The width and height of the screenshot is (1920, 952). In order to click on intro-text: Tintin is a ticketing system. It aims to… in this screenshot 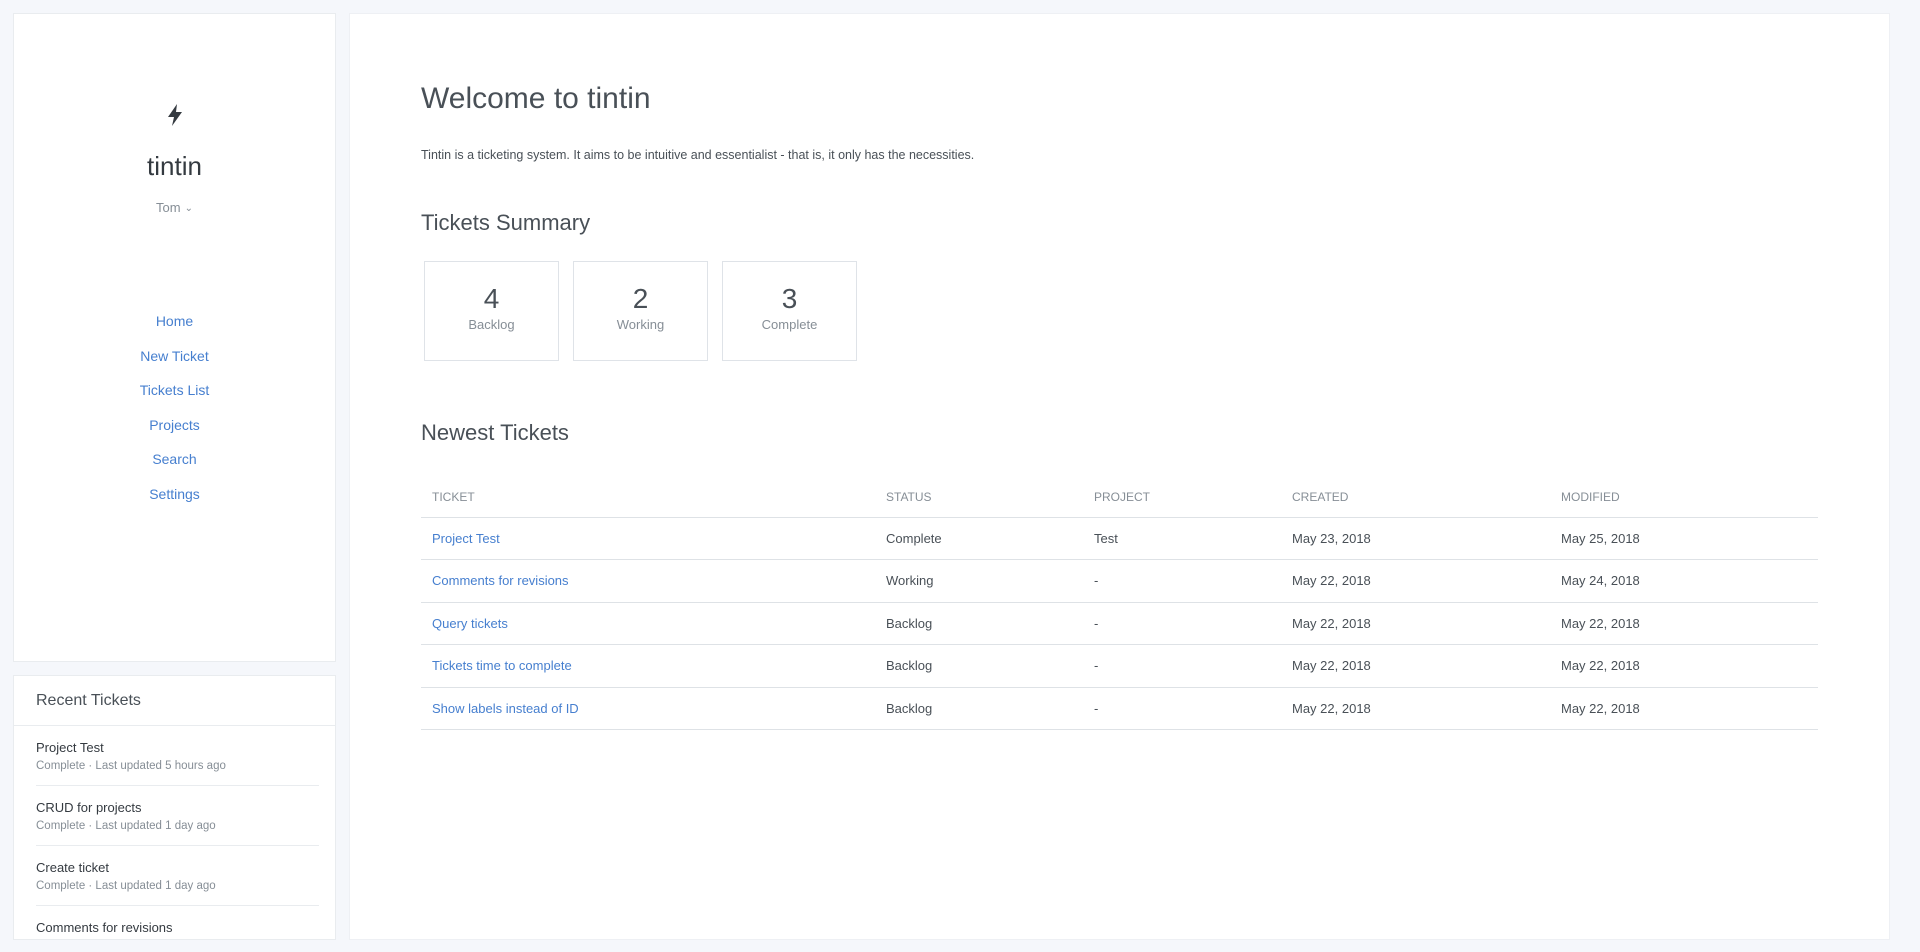, I will do `click(698, 155)`.